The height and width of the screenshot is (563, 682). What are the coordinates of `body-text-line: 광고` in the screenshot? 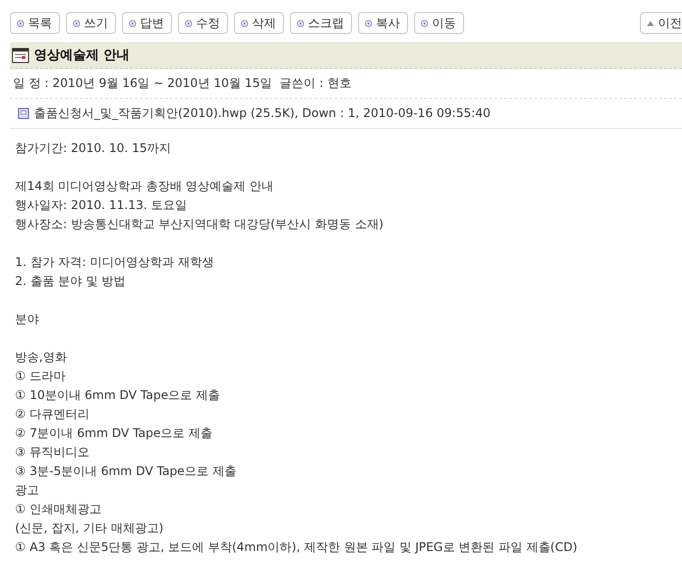 It's located at (27, 490).